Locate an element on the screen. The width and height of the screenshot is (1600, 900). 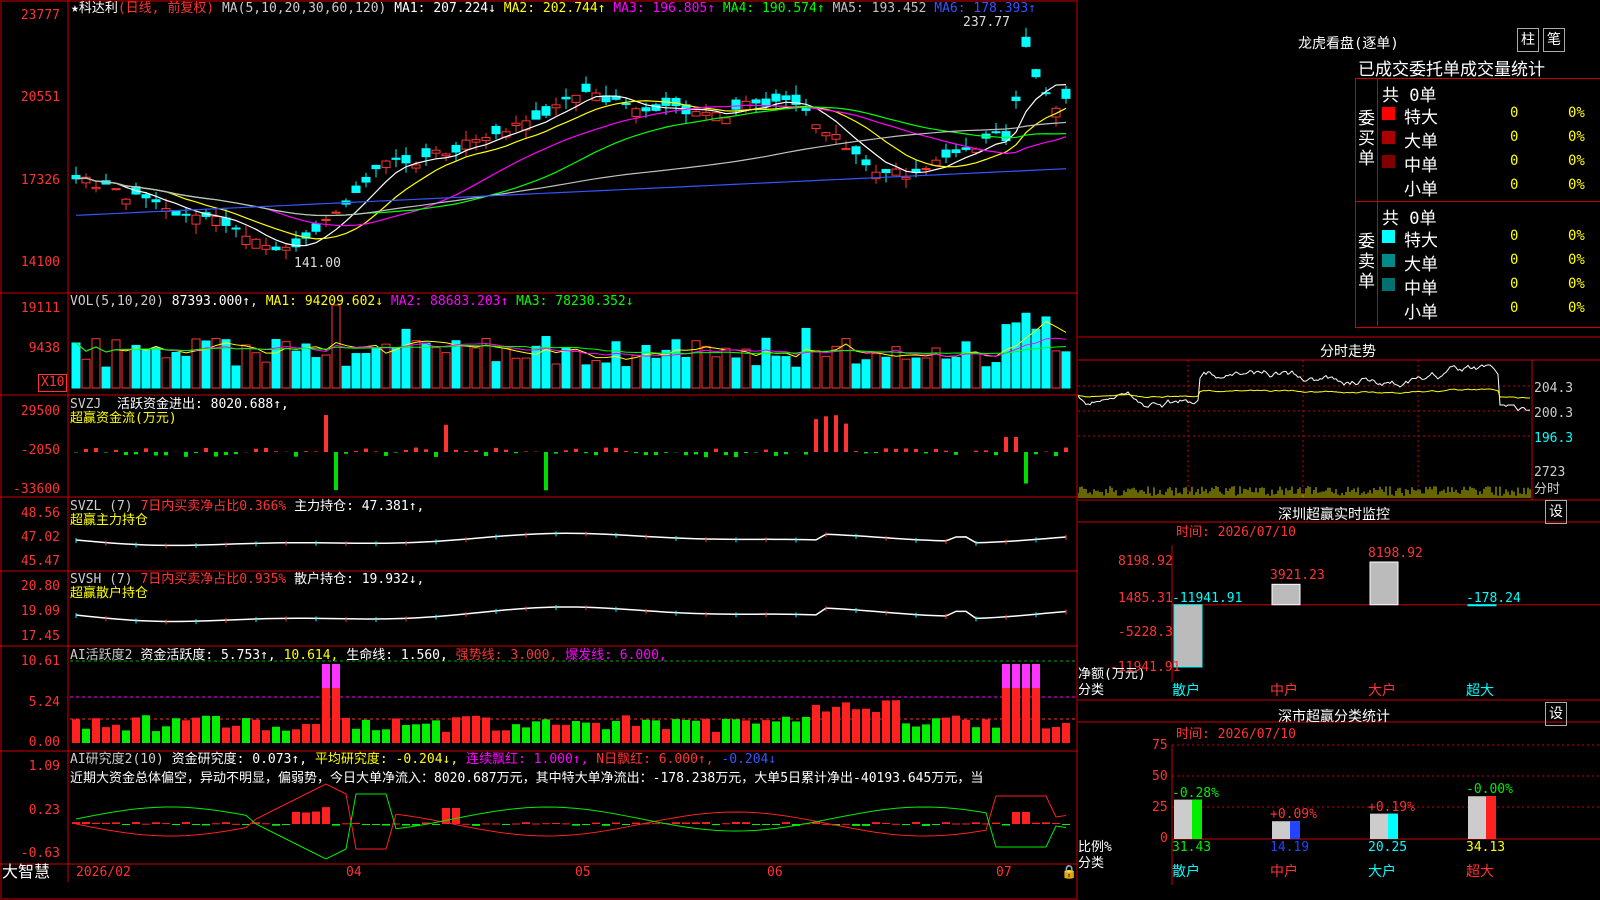
retail-position-line is located at coordinates (571, 615).